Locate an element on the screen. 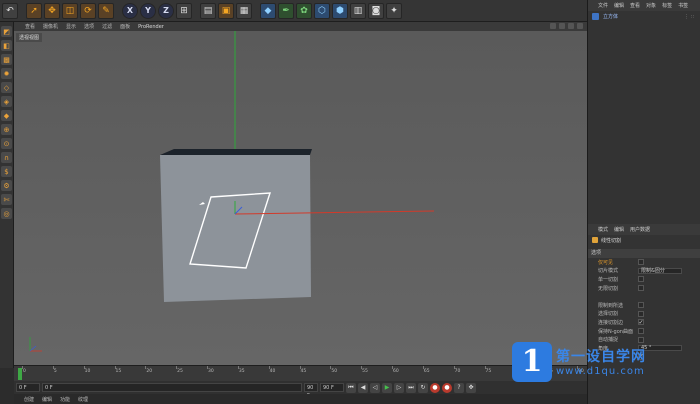 This screenshot has height=404, width=700. property-row: 选择切割 is located at coordinates (644, 314).